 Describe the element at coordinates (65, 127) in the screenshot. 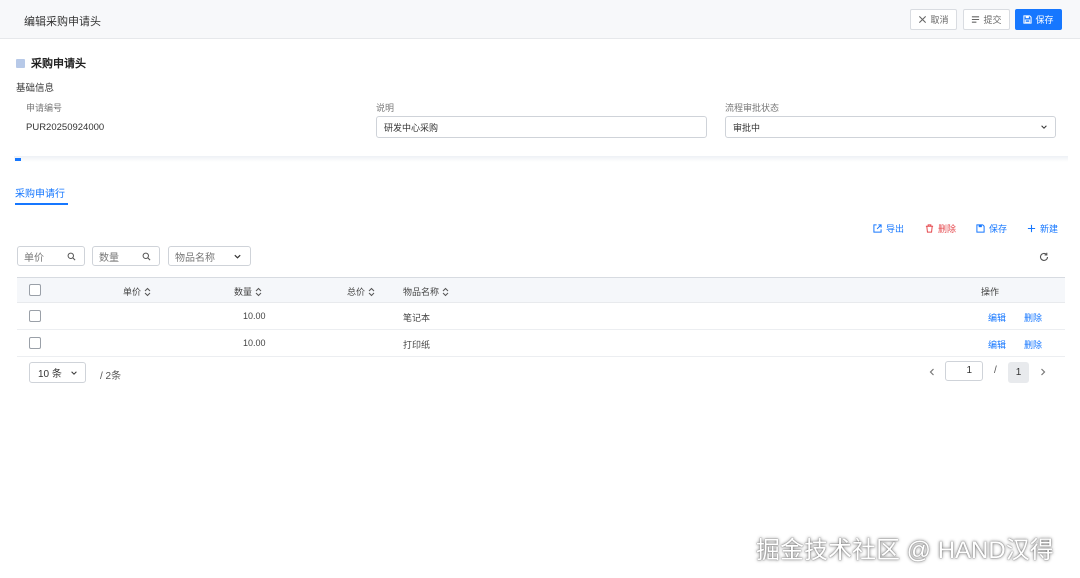

I see `request-no-value: PUR20250924000` at that location.